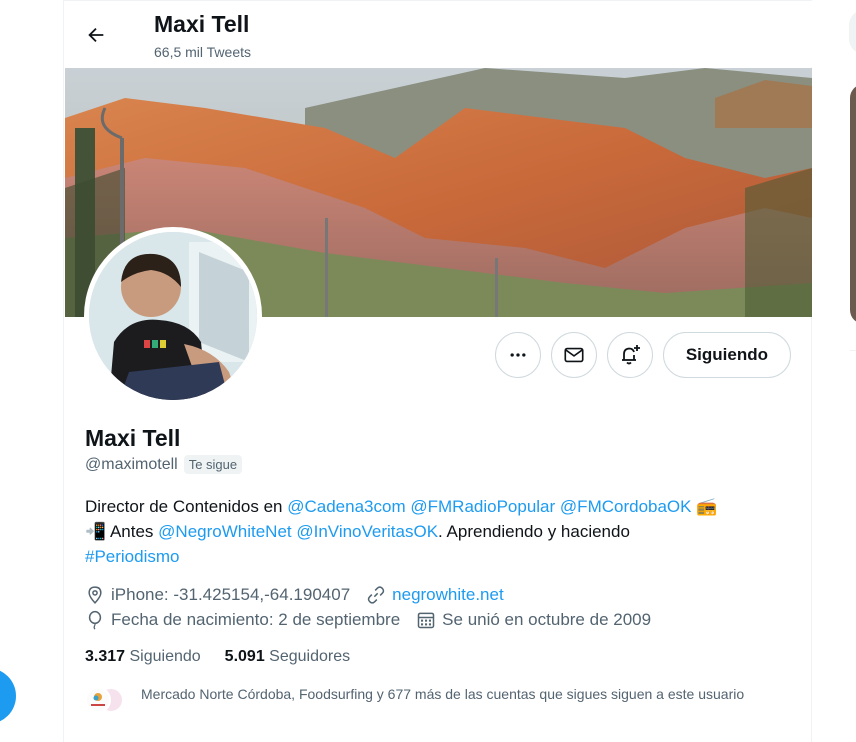 Image resolution: width=856 pixels, height=742 pixels. I want to click on back-button, so click(96, 35).